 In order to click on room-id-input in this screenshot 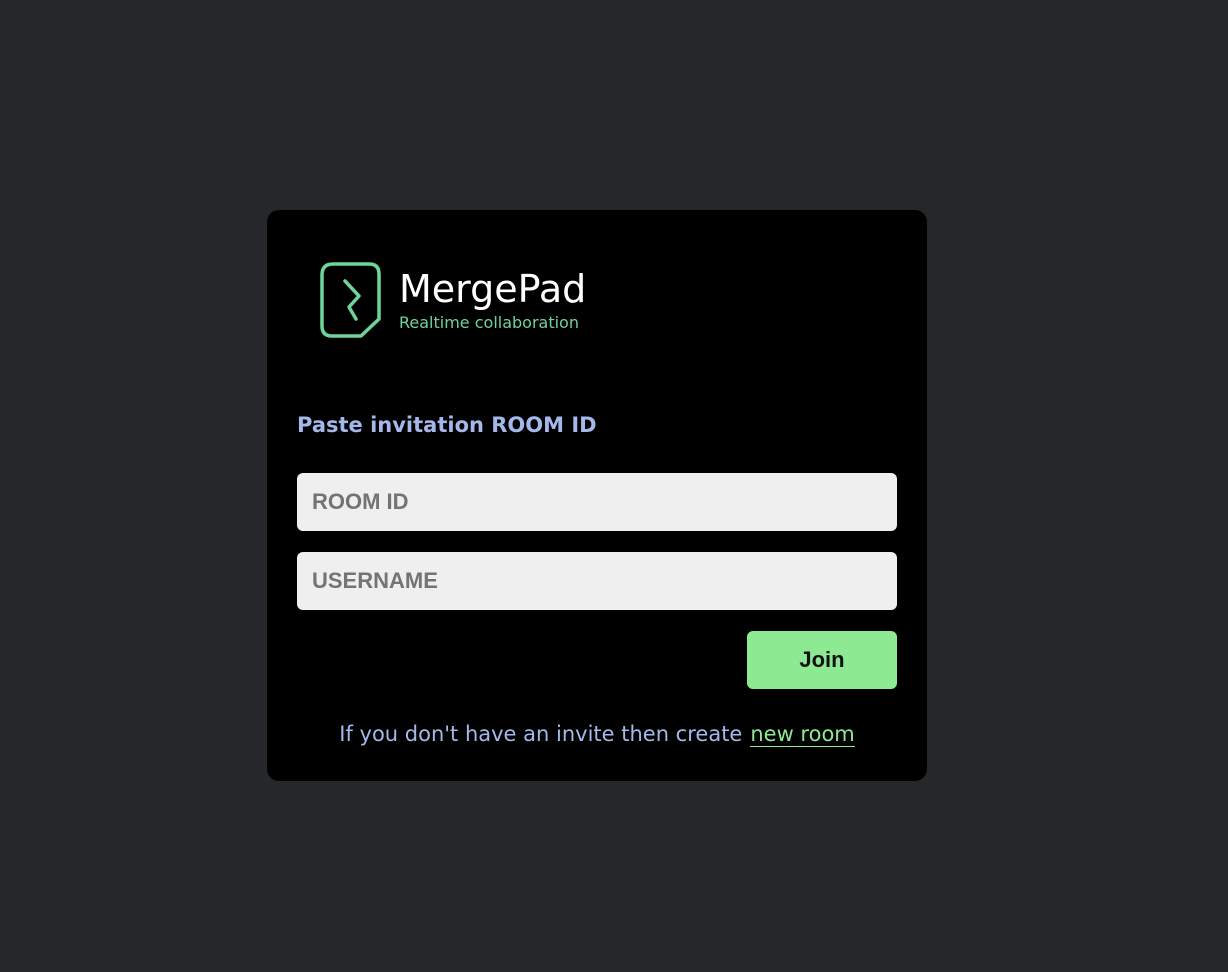, I will do `click(597, 502)`.